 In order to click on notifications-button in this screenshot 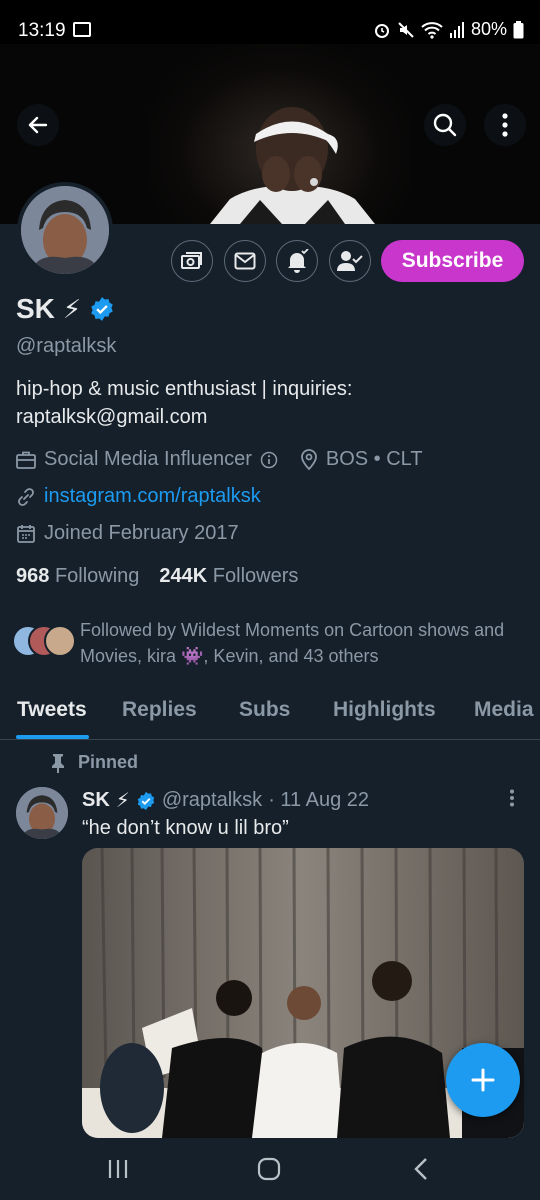, I will do `click(297, 261)`.